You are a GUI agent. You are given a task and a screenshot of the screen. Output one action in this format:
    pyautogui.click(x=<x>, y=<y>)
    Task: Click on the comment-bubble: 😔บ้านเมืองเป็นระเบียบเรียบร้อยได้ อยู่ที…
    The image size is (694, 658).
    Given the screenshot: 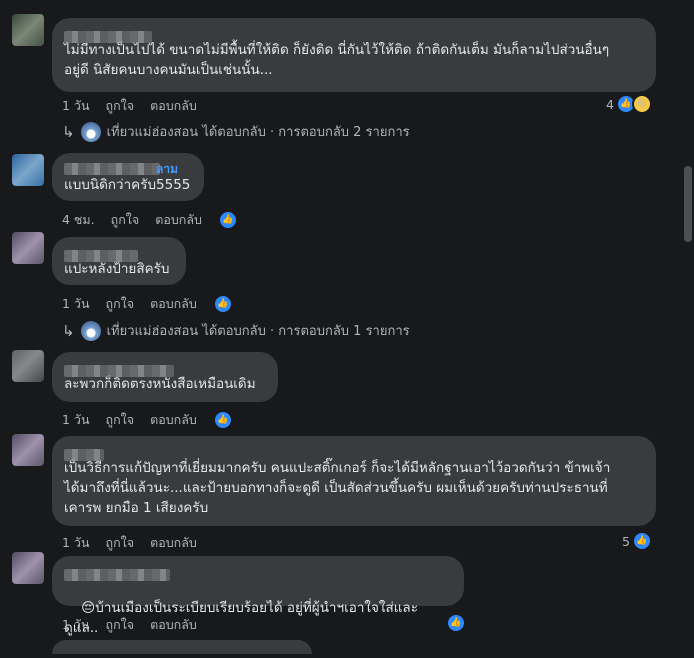 What is the action you would take?
    pyautogui.click(x=258, y=596)
    